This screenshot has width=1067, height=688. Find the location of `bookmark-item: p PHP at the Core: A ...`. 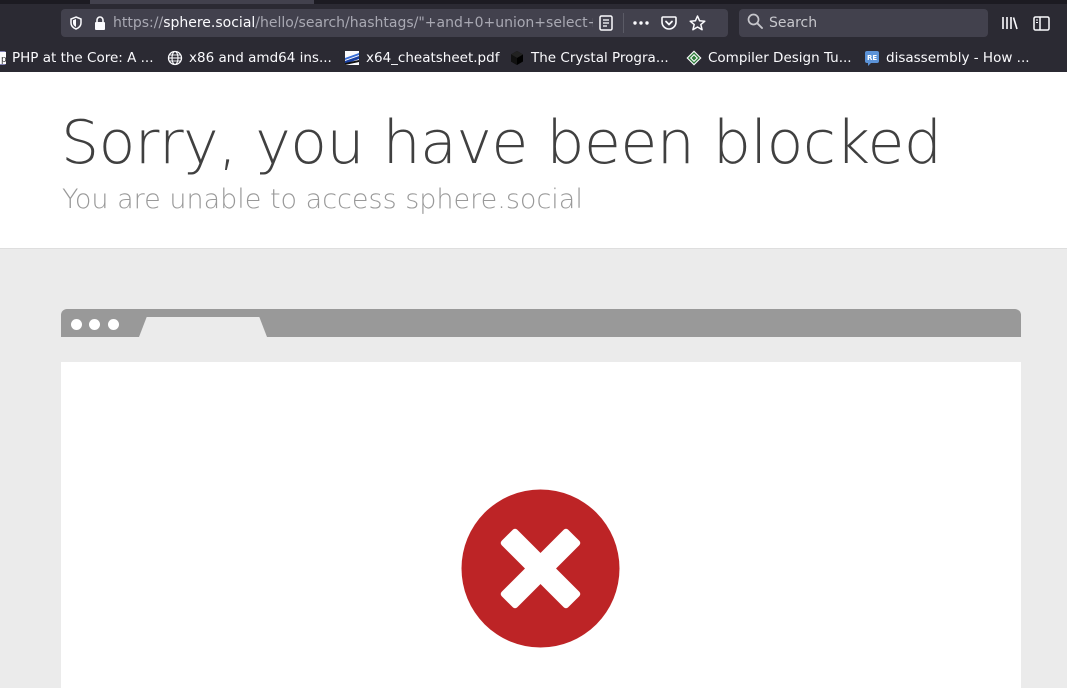

bookmark-item: p PHP at the Core: A ... is located at coordinates (77, 58).